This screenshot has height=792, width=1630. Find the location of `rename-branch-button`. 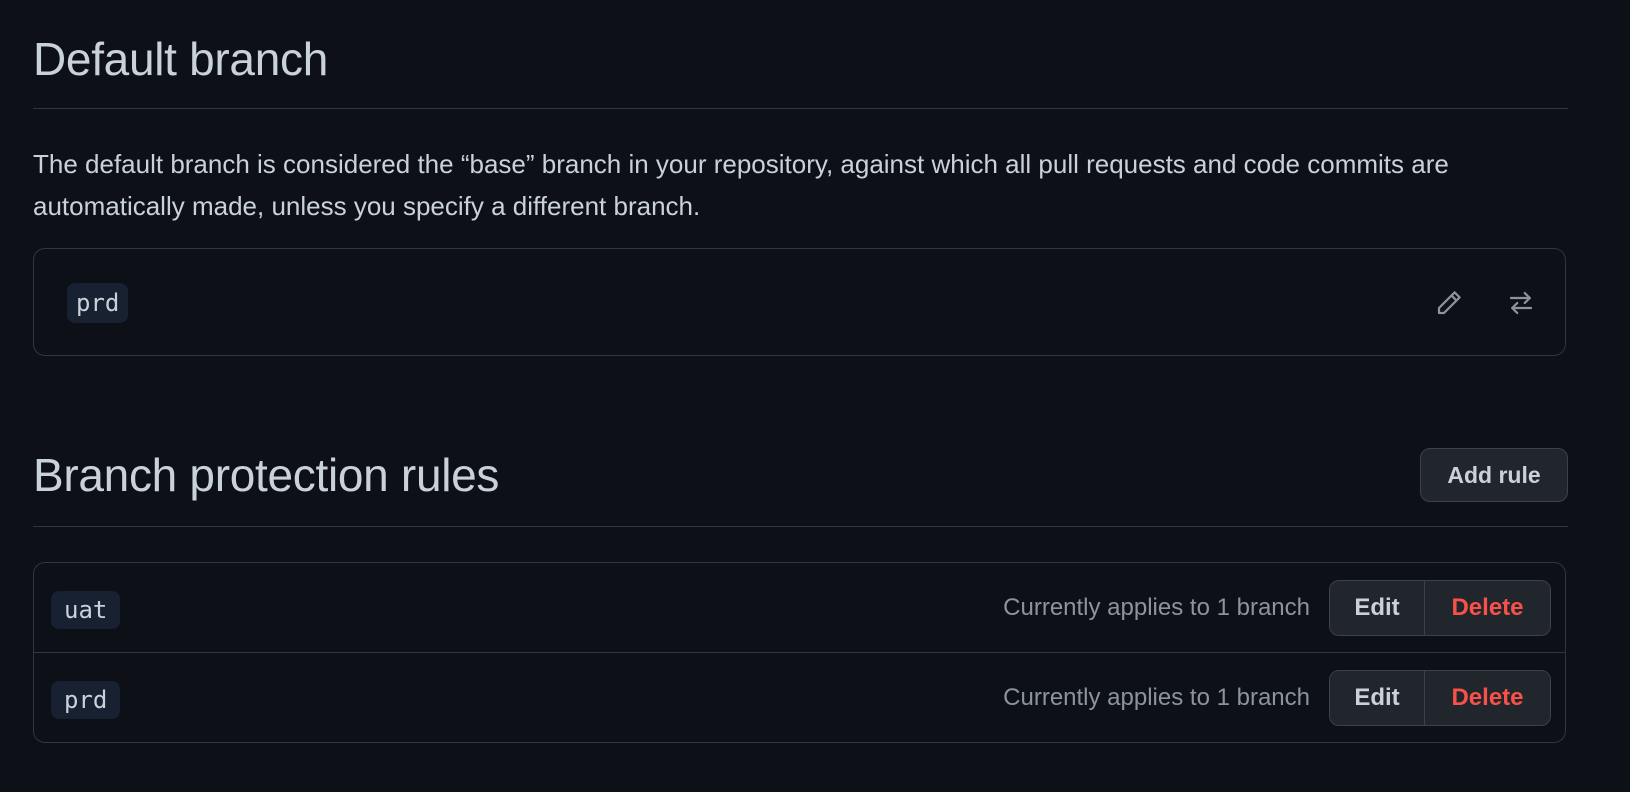

rename-branch-button is located at coordinates (1449, 303).